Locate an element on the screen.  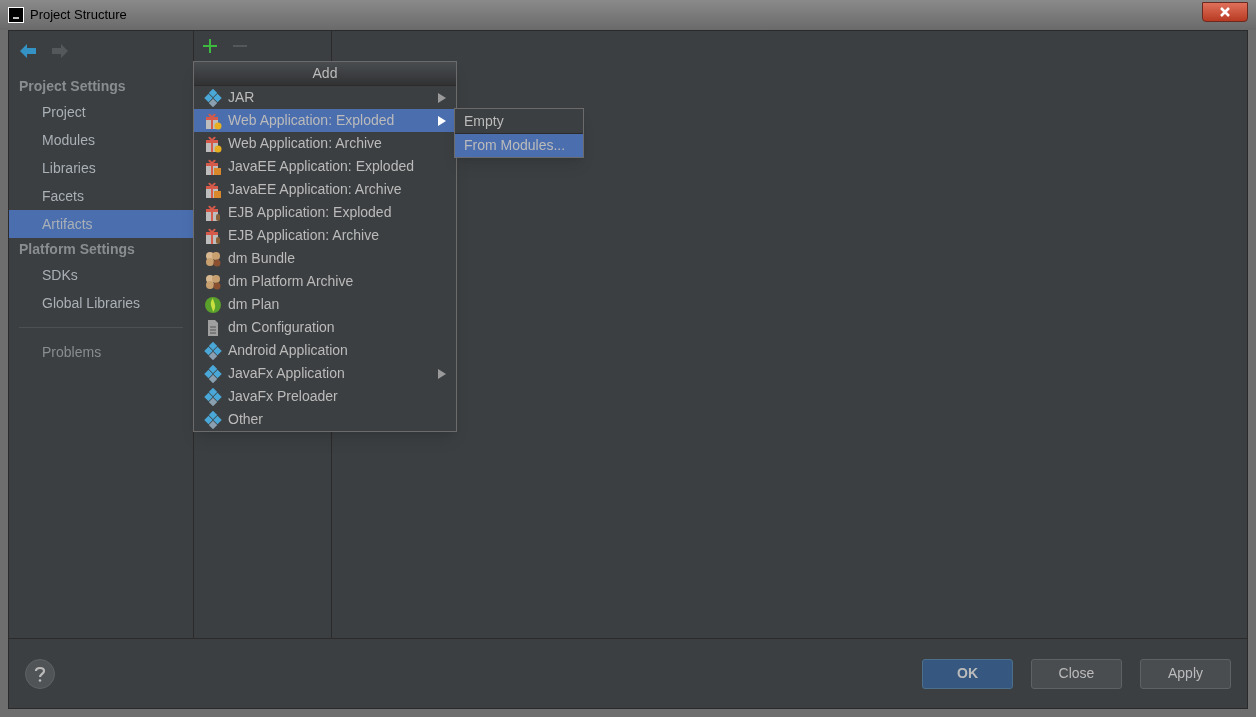
window-title: Project Structure is located at coordinates (78, 15).